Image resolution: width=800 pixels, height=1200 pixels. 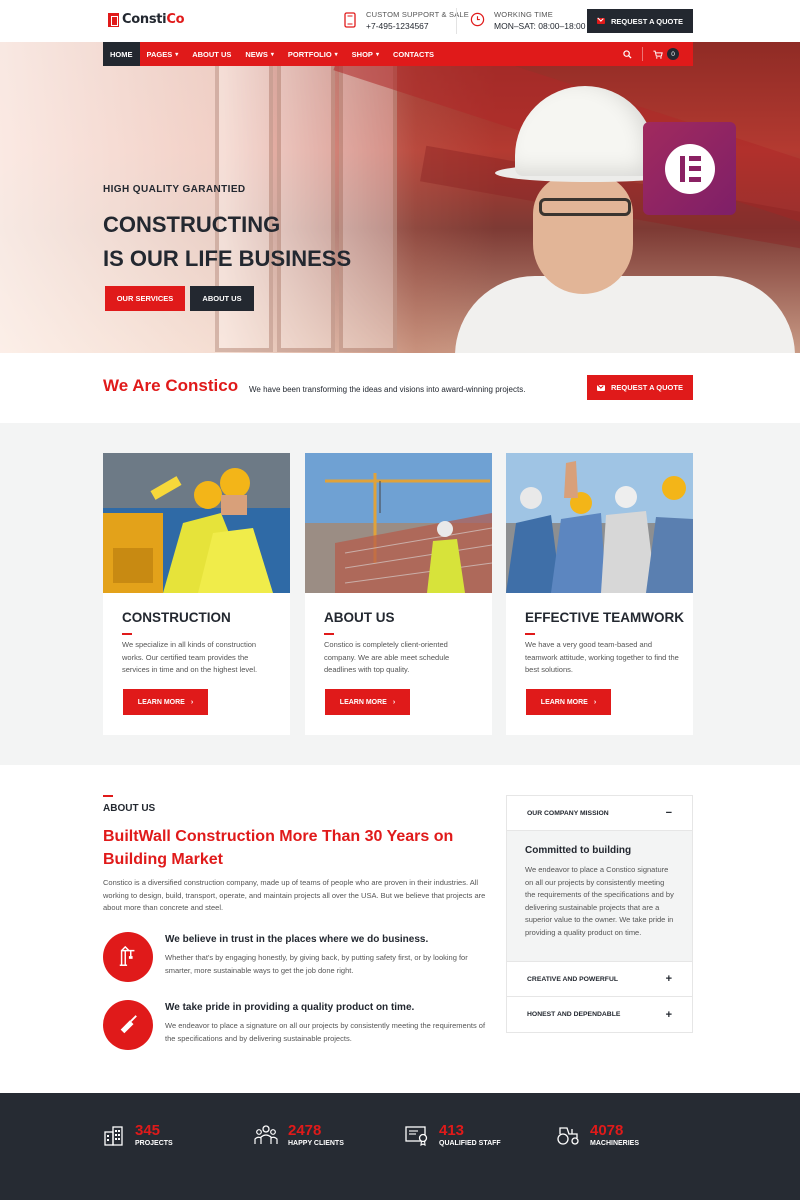 I want to click on accordion-header-honest: HONEST AND DEPENDABLE +, so click(x=599, y=1014).